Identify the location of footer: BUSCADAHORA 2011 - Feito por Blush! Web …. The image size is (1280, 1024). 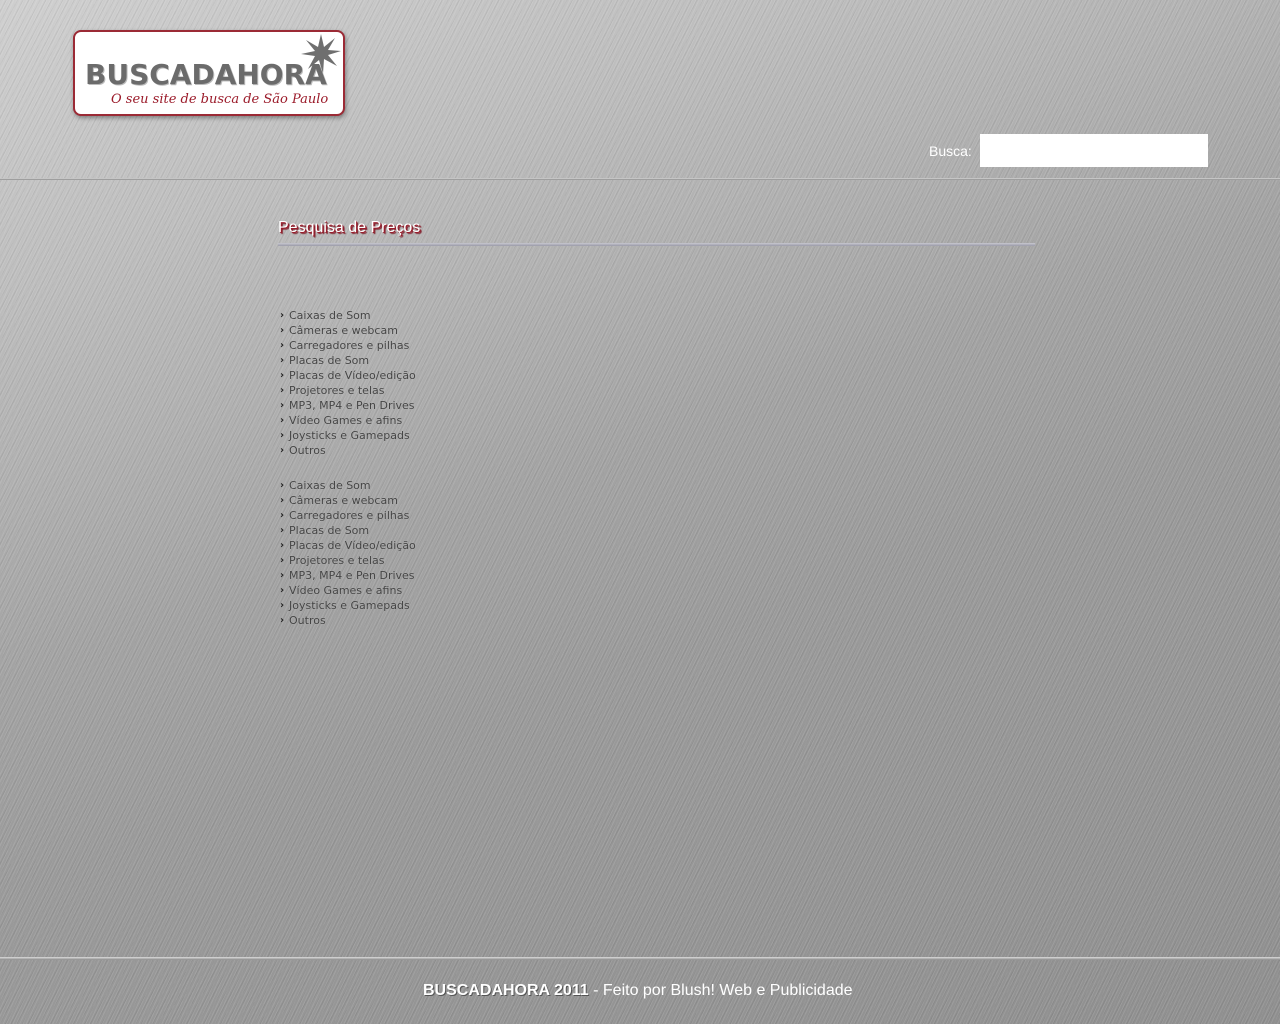
(638, 991).